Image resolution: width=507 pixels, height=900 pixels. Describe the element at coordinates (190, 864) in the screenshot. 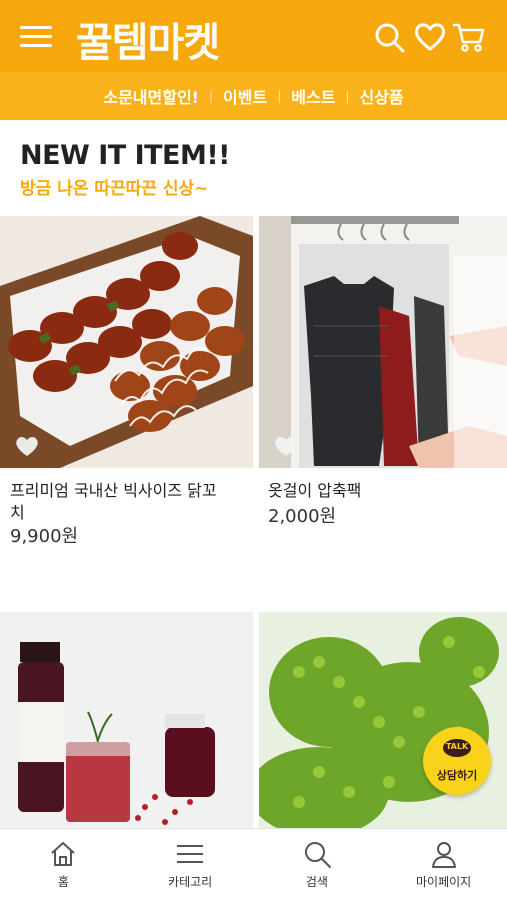

I see `bottom-nav-category: 카테고리` at that location.